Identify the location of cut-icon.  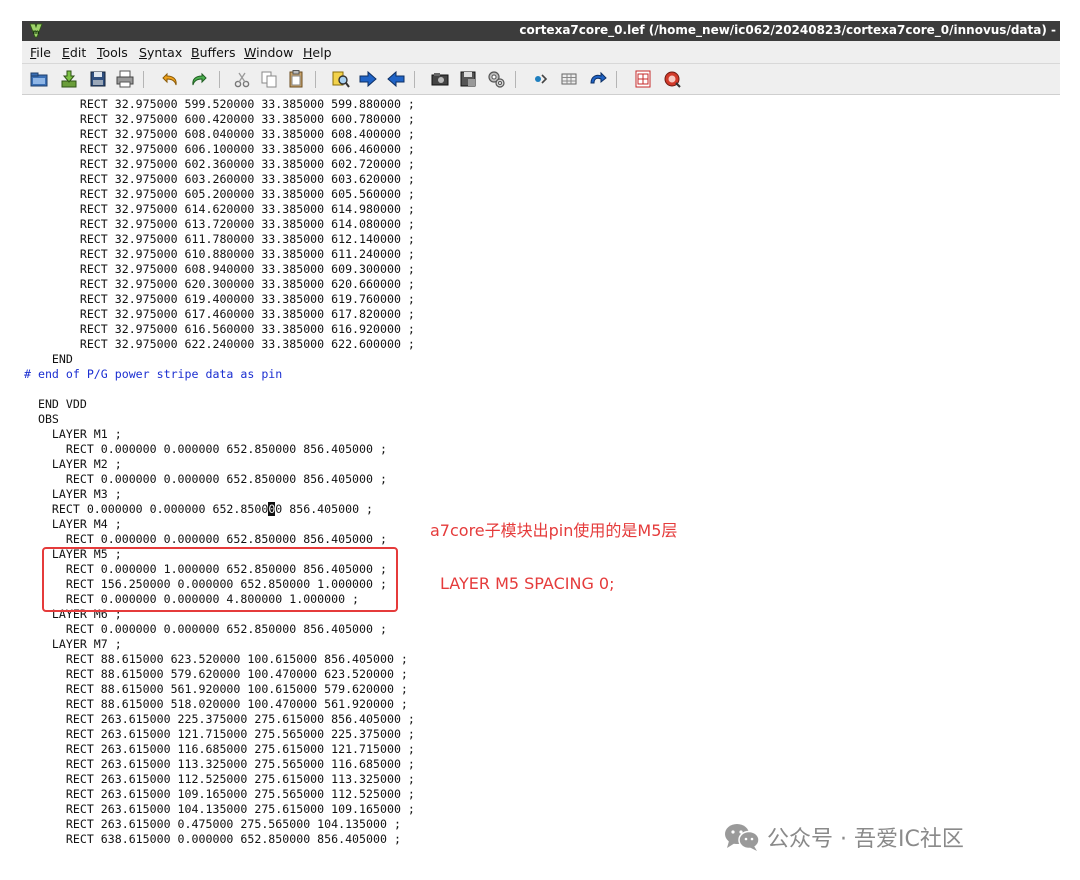
(242, 79).